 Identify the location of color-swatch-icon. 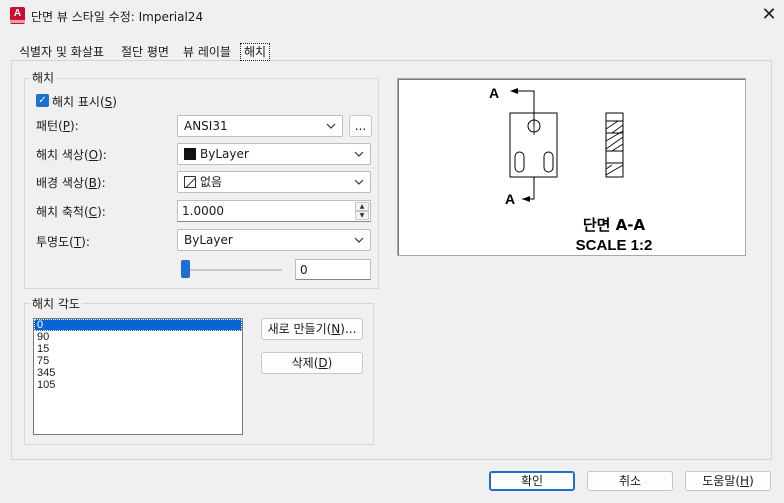
(190, 154).